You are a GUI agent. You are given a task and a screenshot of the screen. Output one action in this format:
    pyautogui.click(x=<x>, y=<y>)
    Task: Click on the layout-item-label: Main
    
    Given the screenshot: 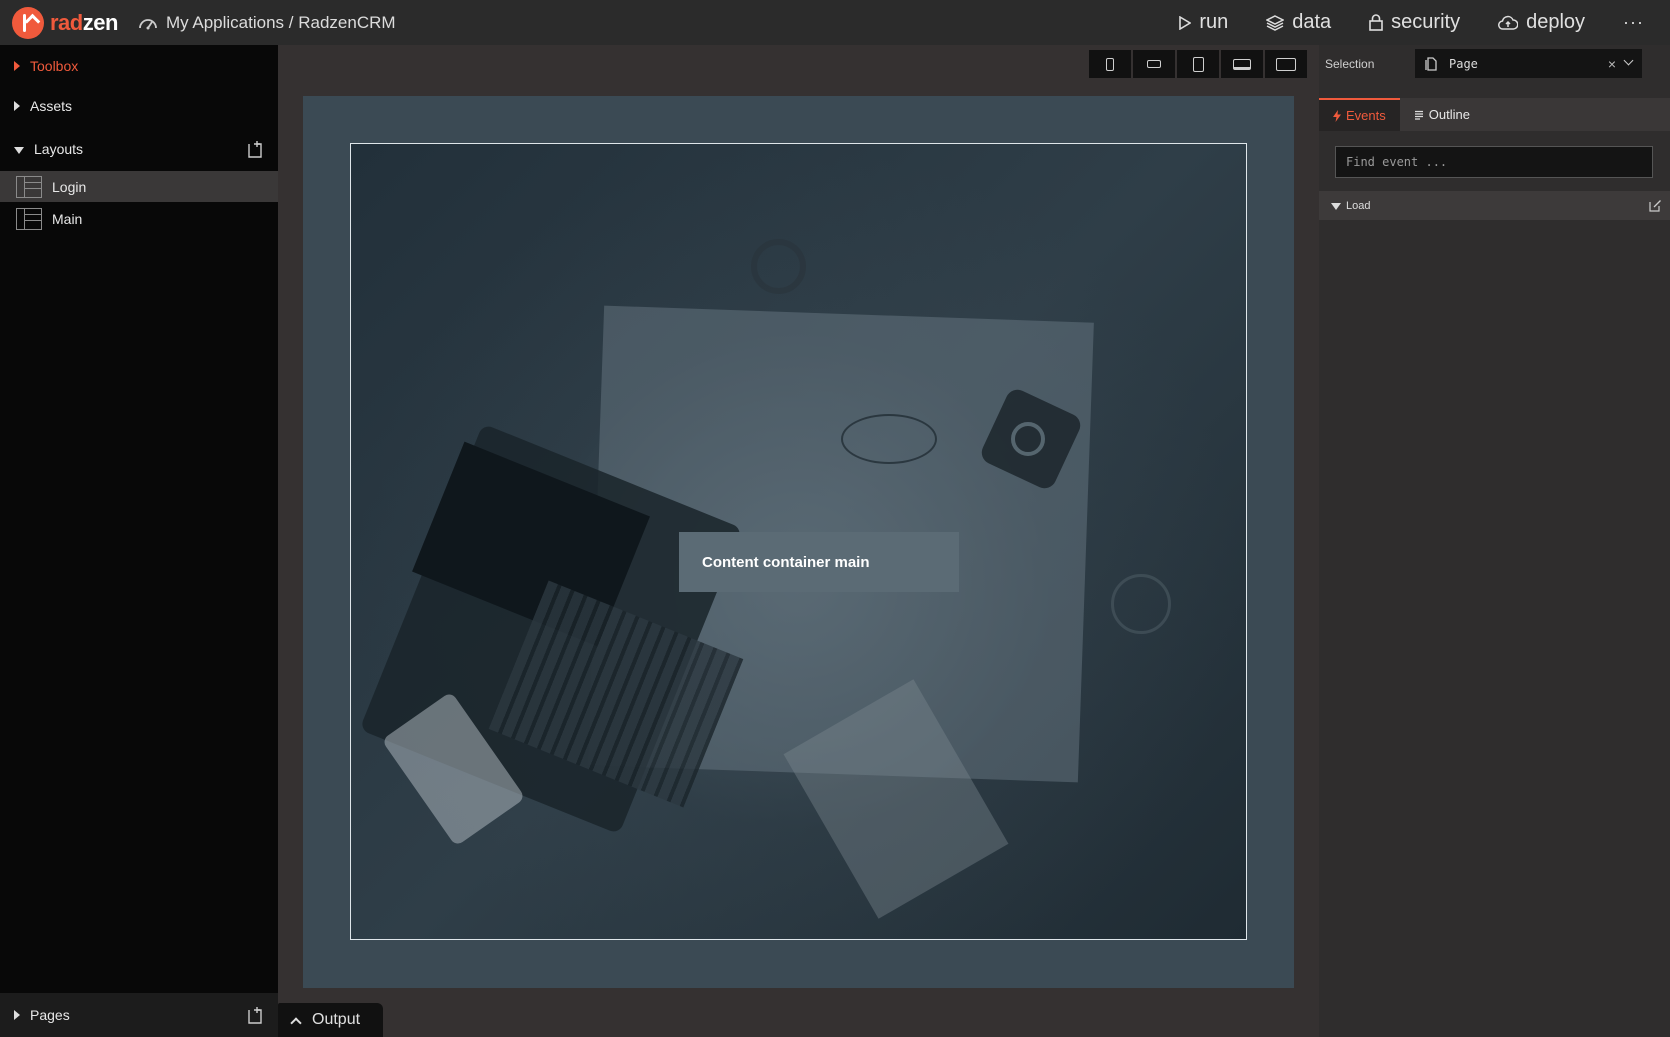 What is the action you would take?
    pyautogui.click(x=67, y=218)
    